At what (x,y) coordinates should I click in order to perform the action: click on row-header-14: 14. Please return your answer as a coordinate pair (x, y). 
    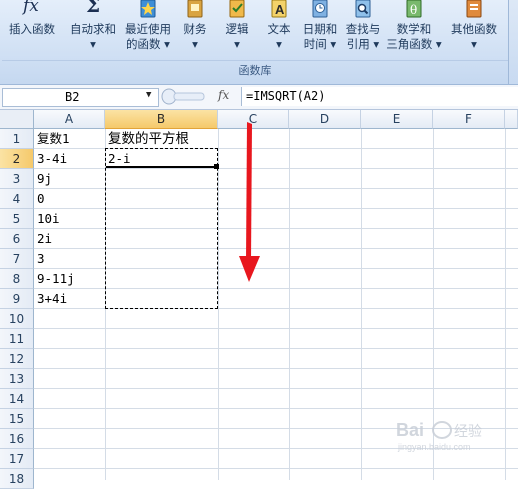
    Looking at the image, I should click on (17, 399).